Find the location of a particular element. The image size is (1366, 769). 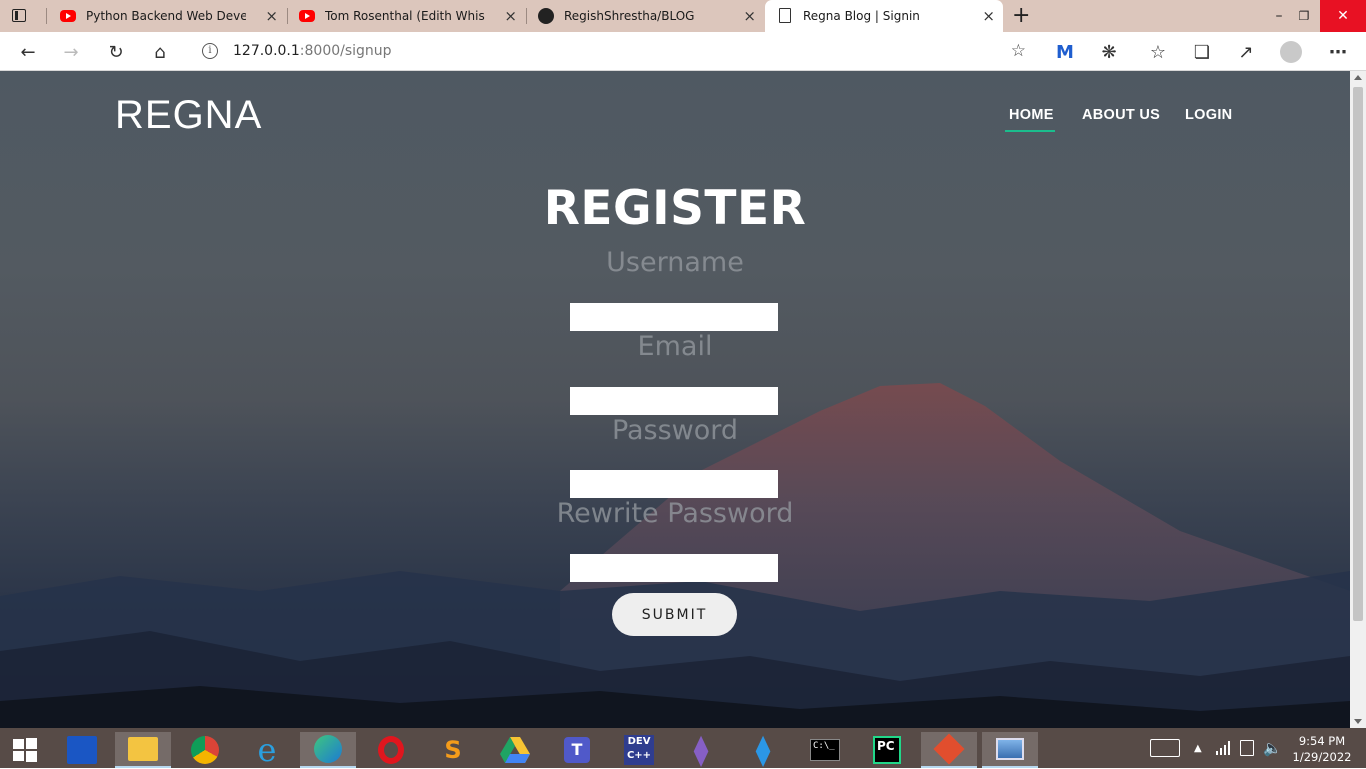

new-tab-button: + is located at coordinates (1021, 15).